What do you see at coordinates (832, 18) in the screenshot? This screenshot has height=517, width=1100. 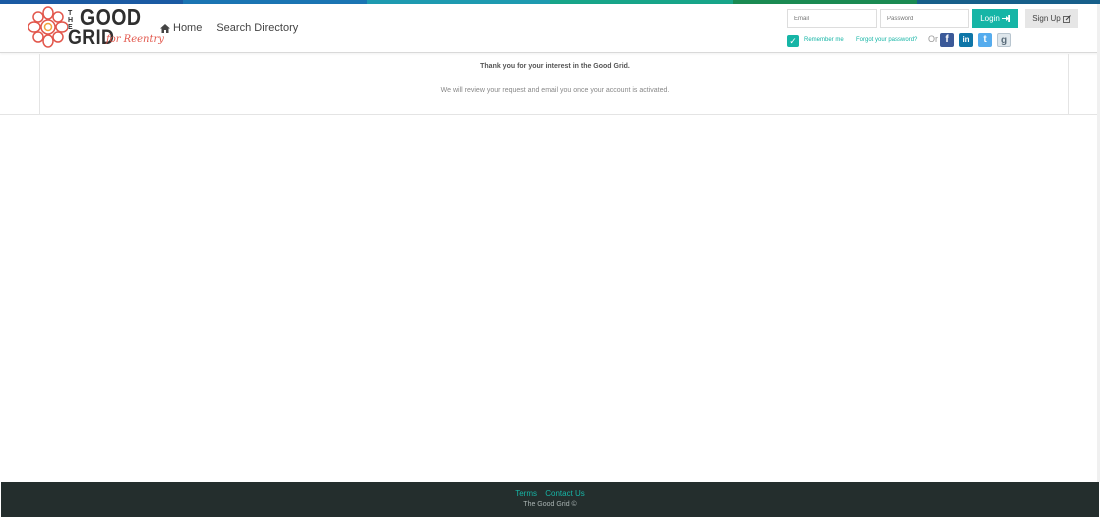 I see `email-input` at bounding box center [832, 18].